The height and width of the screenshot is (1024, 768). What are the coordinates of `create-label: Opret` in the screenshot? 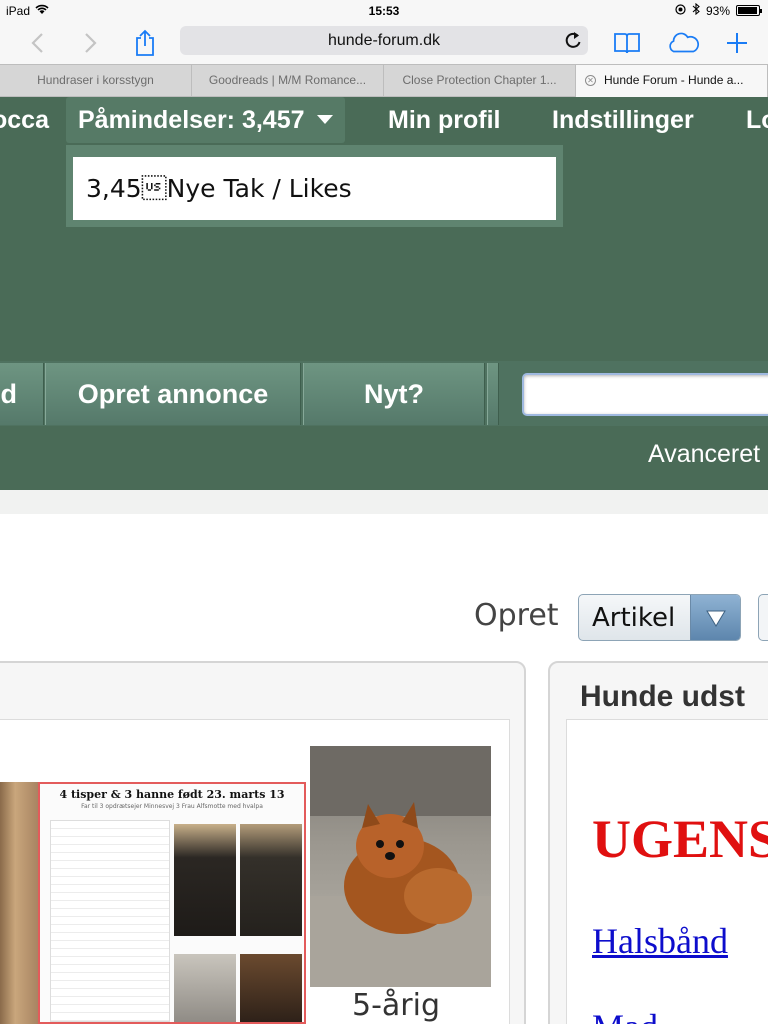 It's located at (516, 615).